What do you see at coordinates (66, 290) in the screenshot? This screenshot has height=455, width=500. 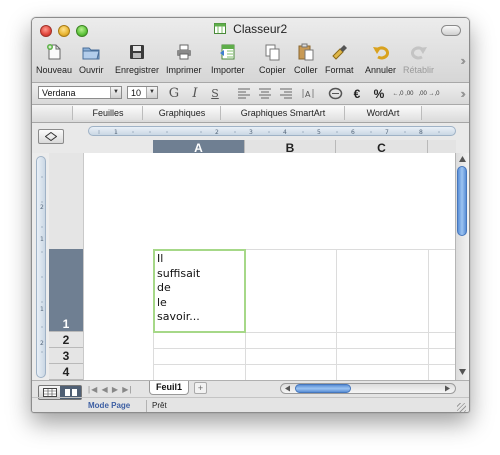 I see `row-header-1: 1` at bounding box center [66, 290].